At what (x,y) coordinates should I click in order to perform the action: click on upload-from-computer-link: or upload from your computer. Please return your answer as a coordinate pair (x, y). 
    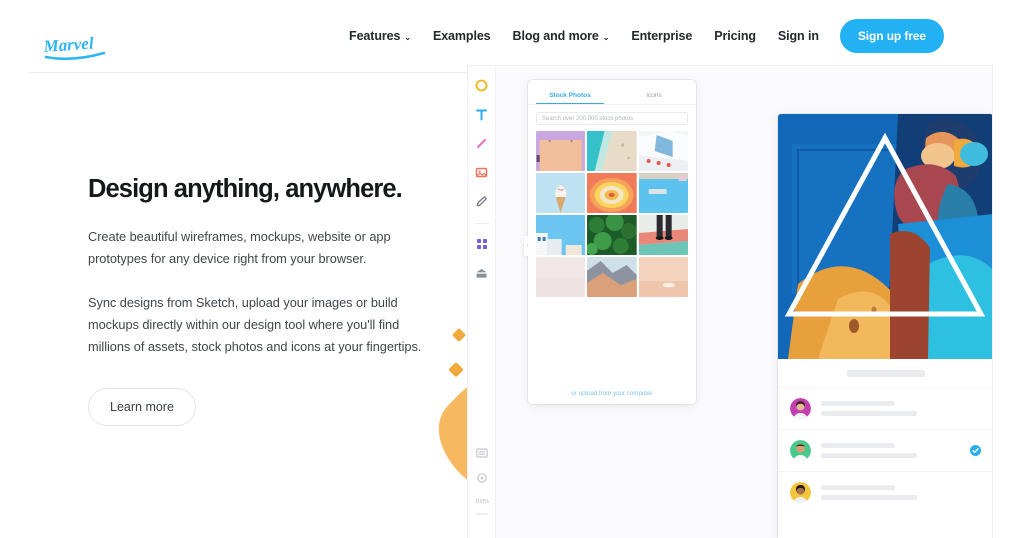
    Looking at the image, I should click on (612, 393).